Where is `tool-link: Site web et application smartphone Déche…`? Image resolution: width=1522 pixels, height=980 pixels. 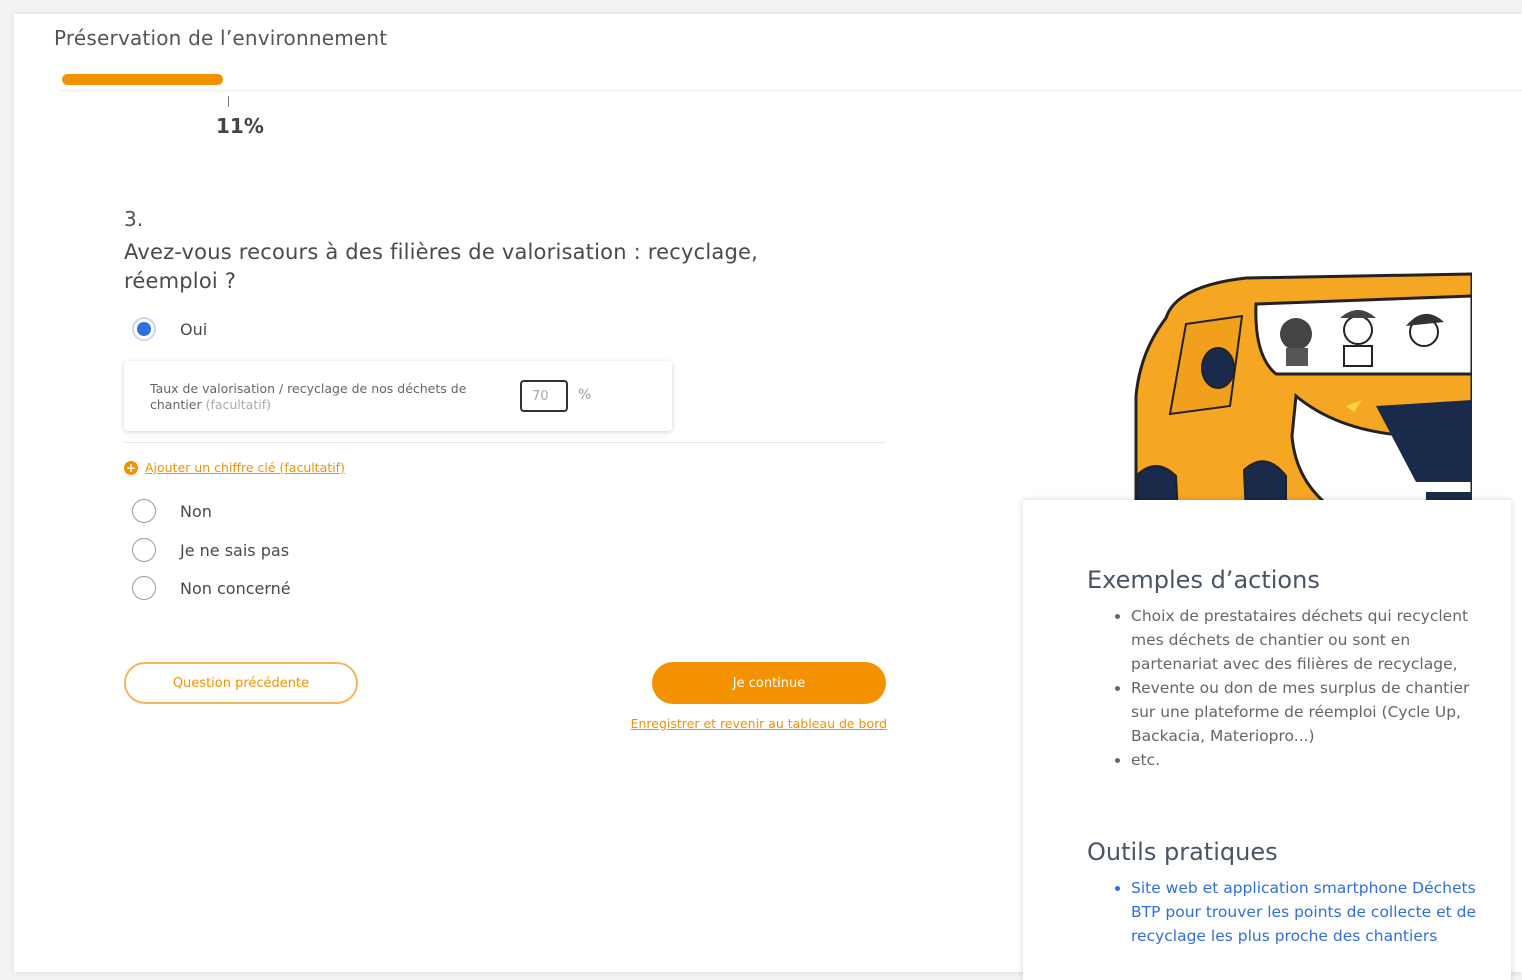 tool-link: Site web et application smartphone Déche… is located at coordinates (1311, 912).